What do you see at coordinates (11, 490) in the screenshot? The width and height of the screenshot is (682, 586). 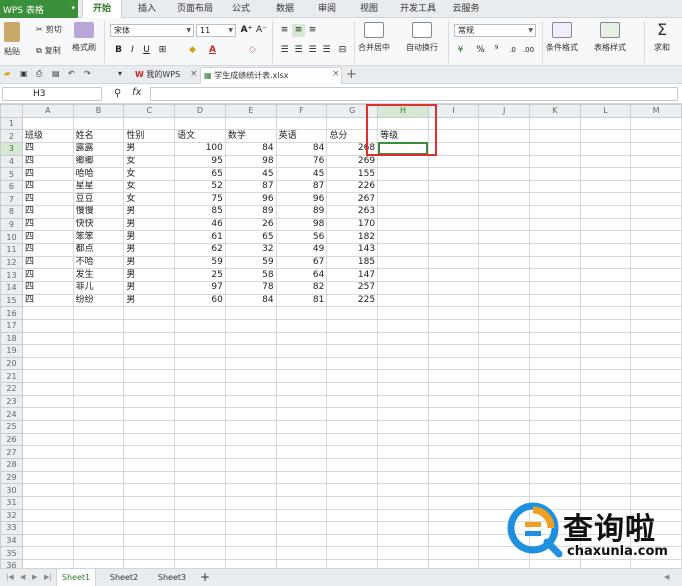 I see `row-header: 30` at bounding box center [11, 490].